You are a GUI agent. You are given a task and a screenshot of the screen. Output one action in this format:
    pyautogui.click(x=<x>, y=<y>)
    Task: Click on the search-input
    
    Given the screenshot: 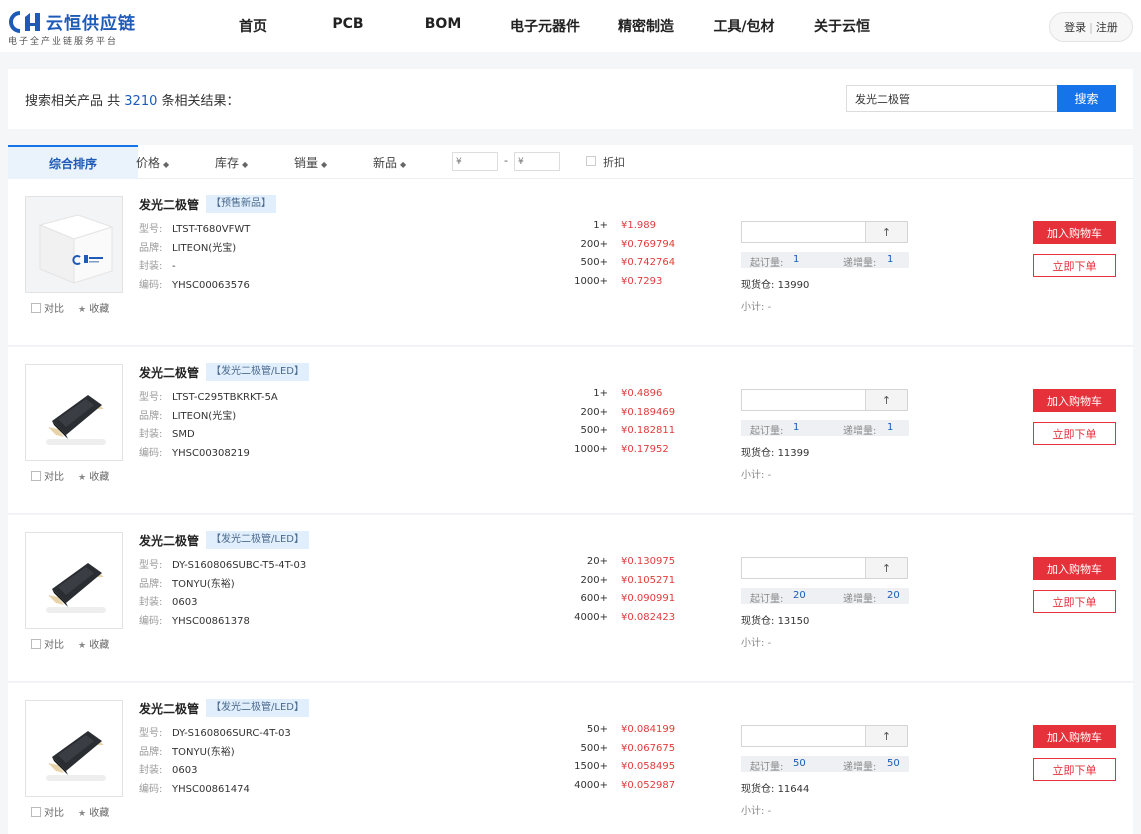 What is the action you would take?
    pyautogui.click(x=952, y=98)
    